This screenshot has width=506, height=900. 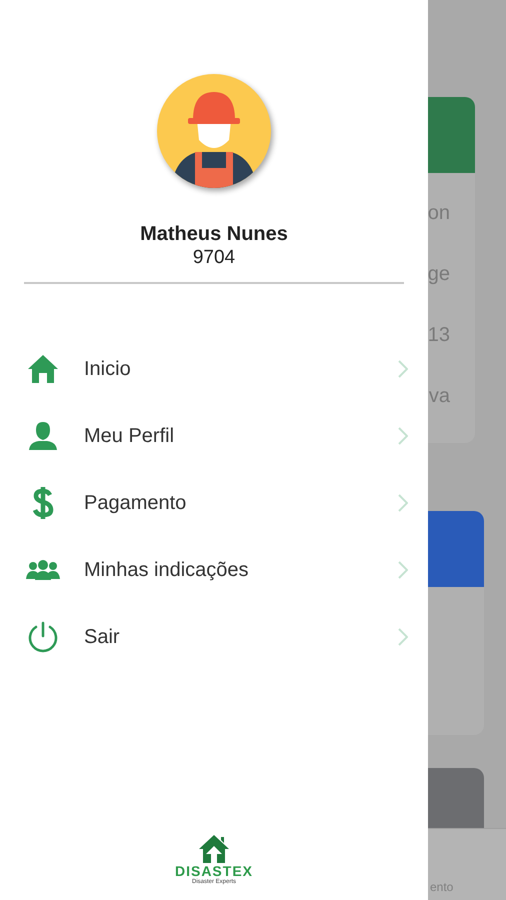 What do you see at coordinates (214, 849) in the screenshot?
I see `house-icon` at bounding box center [214, 849].